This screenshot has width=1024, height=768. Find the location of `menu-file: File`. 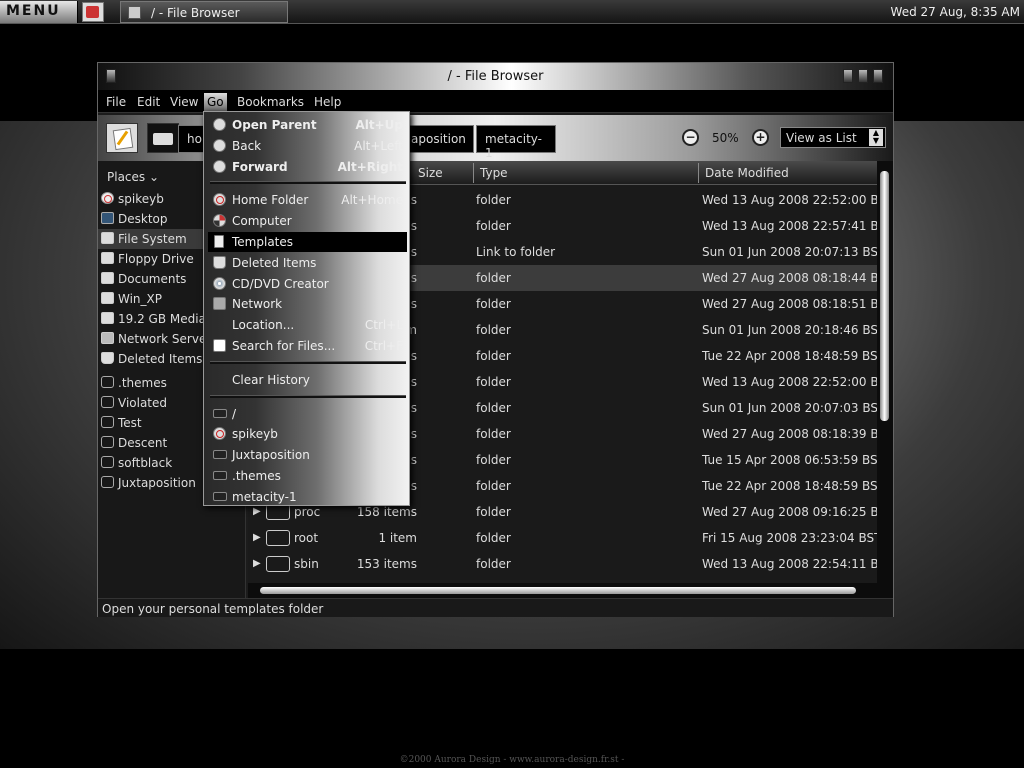

menu-file: File is located at coordinates (116, 102).